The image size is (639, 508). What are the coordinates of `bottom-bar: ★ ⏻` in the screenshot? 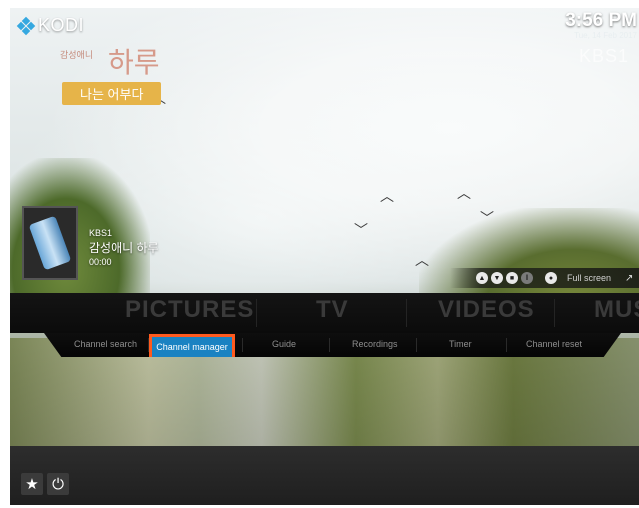 It's located at (324, 475).